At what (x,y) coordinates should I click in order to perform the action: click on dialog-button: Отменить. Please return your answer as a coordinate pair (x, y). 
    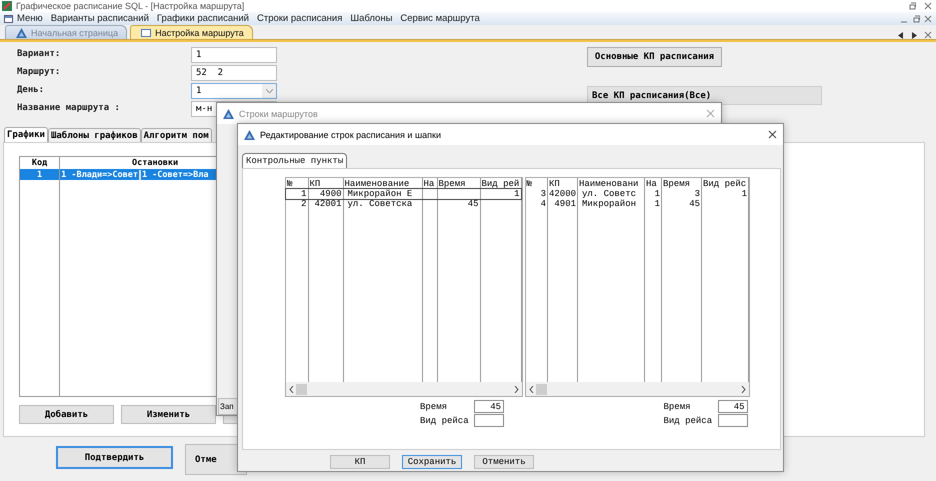
    Looking at the image, I should click on (504, 462).